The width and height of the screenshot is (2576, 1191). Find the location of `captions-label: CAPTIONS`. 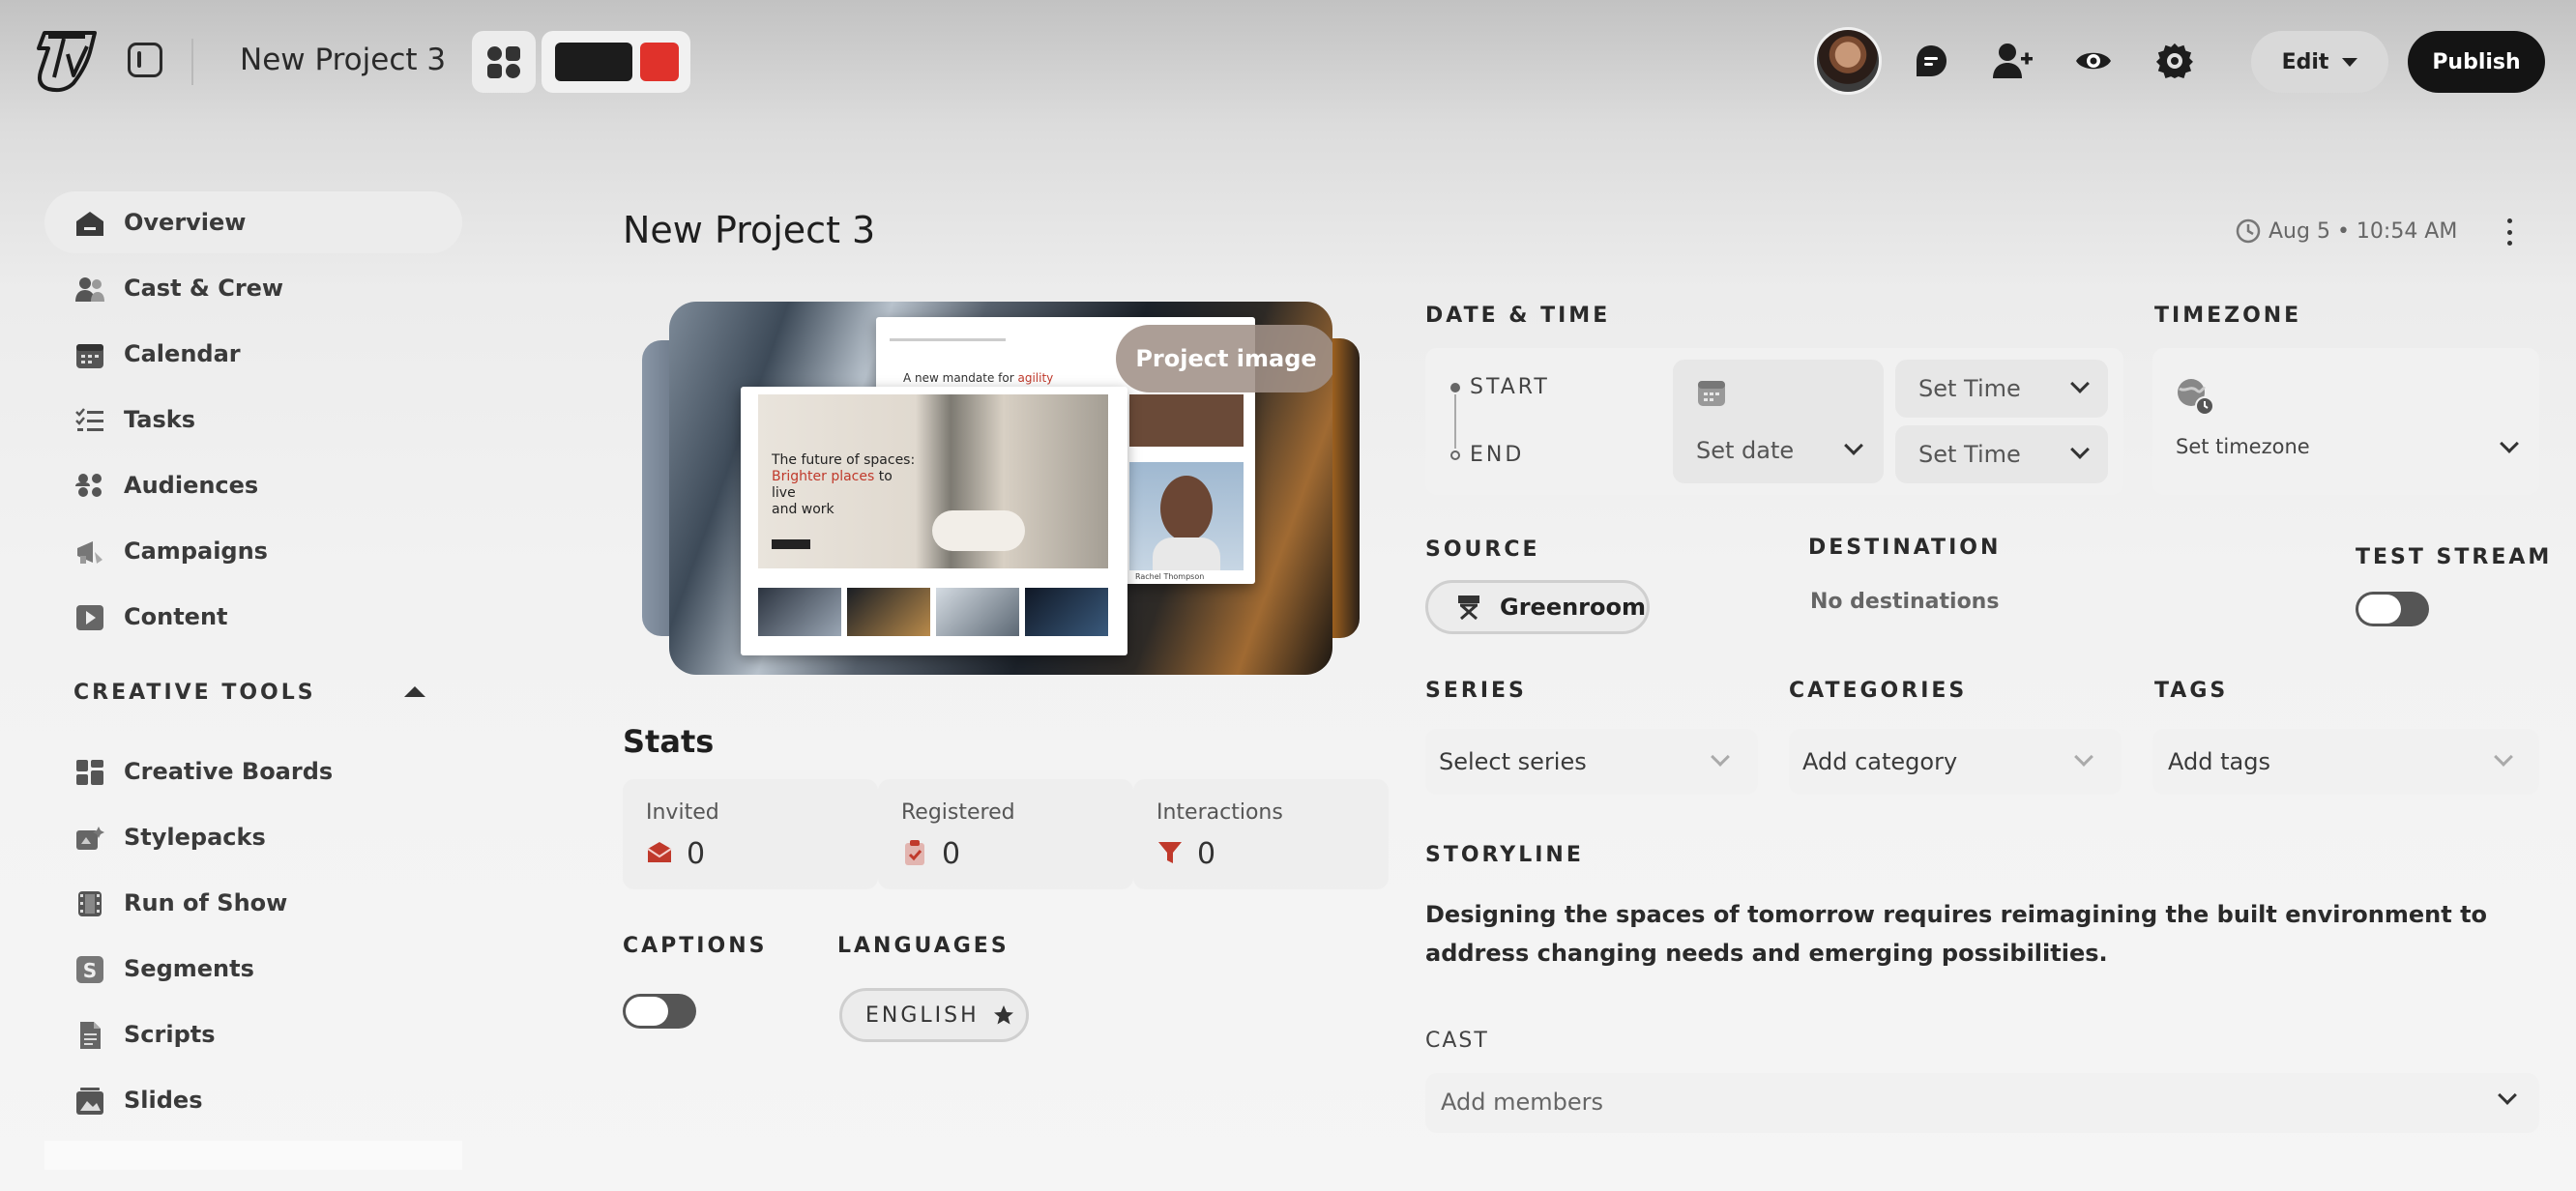

captions-label: CAPTIONS is located at coordinates (695, 946).